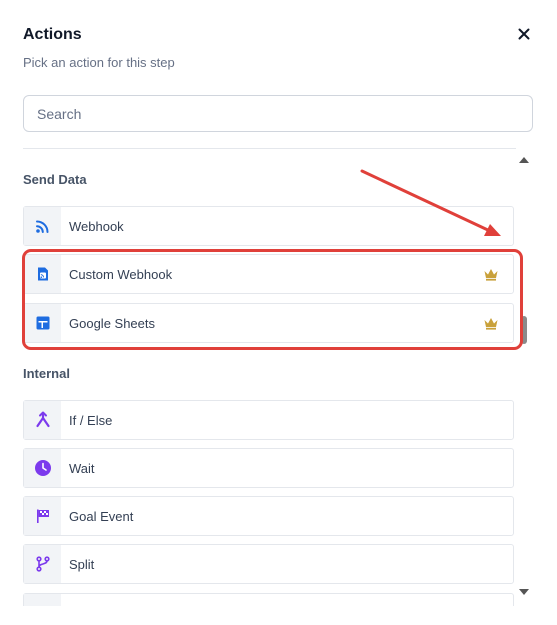 This screenshot has height=625, width=557. What do you see at coordinates (96, 226) in the screenshot?
I see `action-item-label: Webhook` at bounding box center [96, 226].